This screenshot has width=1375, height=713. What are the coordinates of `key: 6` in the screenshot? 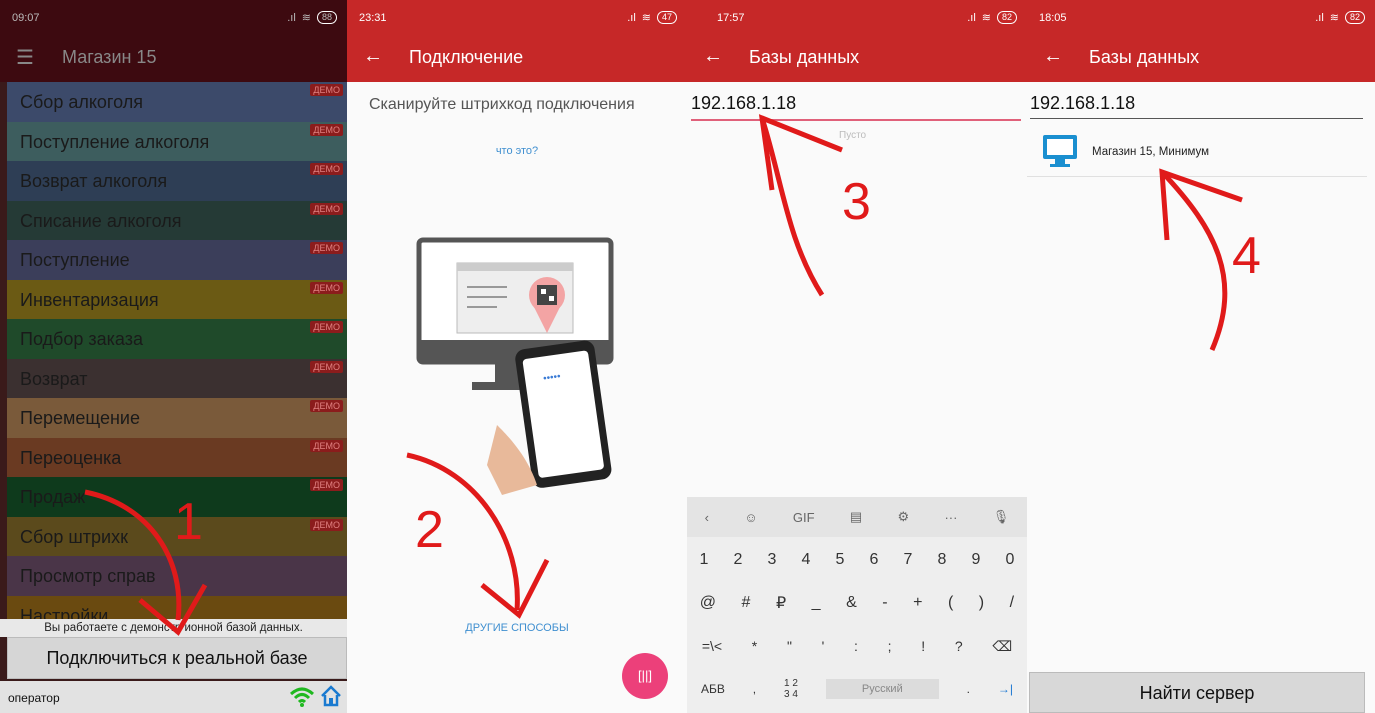 It's located at (874, 560).